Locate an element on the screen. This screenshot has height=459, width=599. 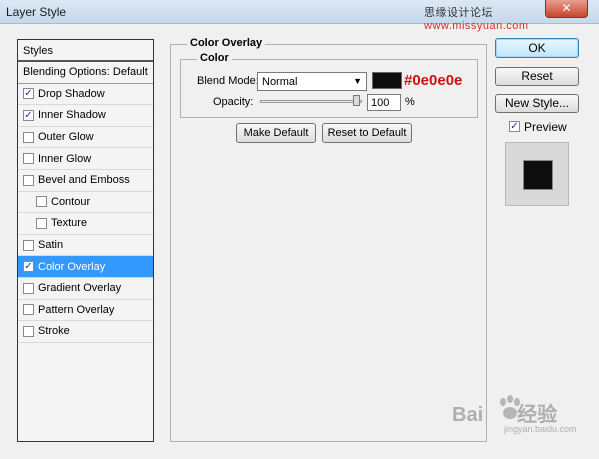
ok-button: OK is located at coordinates (537, 48).